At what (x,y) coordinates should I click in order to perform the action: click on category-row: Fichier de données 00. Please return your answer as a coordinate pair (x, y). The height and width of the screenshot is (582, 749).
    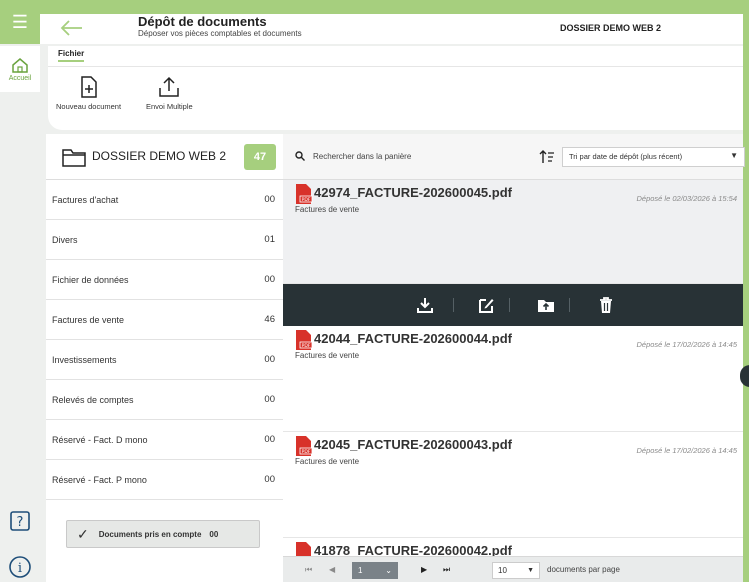
    Looking at the image, I should click on (164, 280).